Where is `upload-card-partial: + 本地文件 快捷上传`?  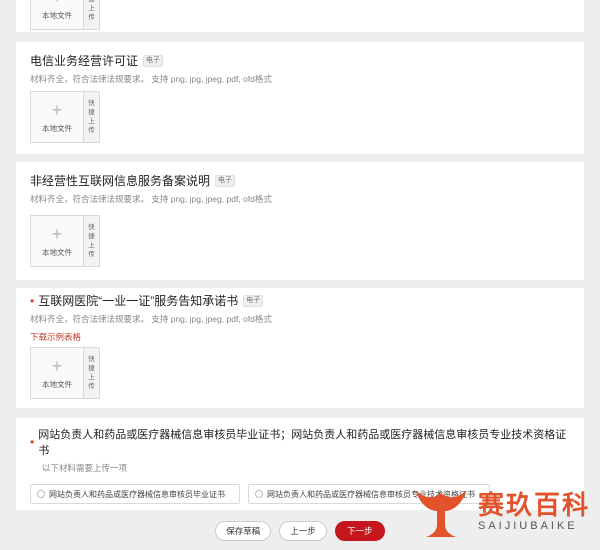
upload-card-partial: + 本地文件 快捷上传 is located at coordinates (300, 16).